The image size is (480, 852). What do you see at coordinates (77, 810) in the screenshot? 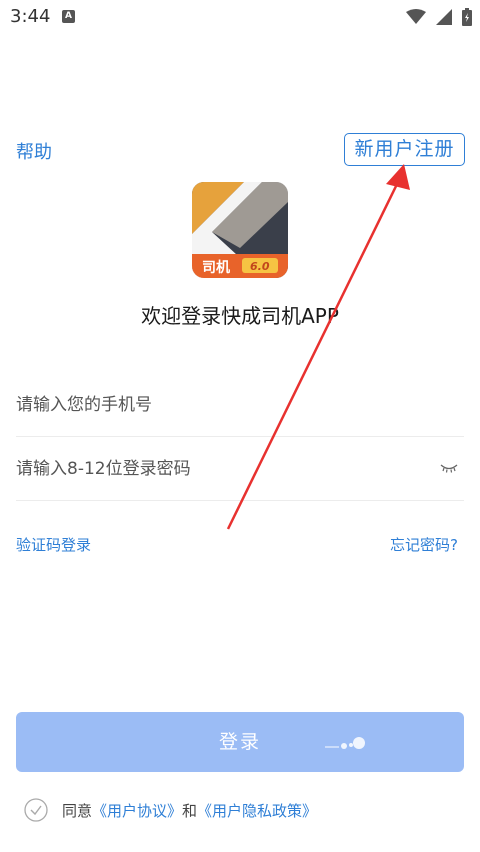
I see `agreement-prefix: 同意` at bounding box center [77, 810].